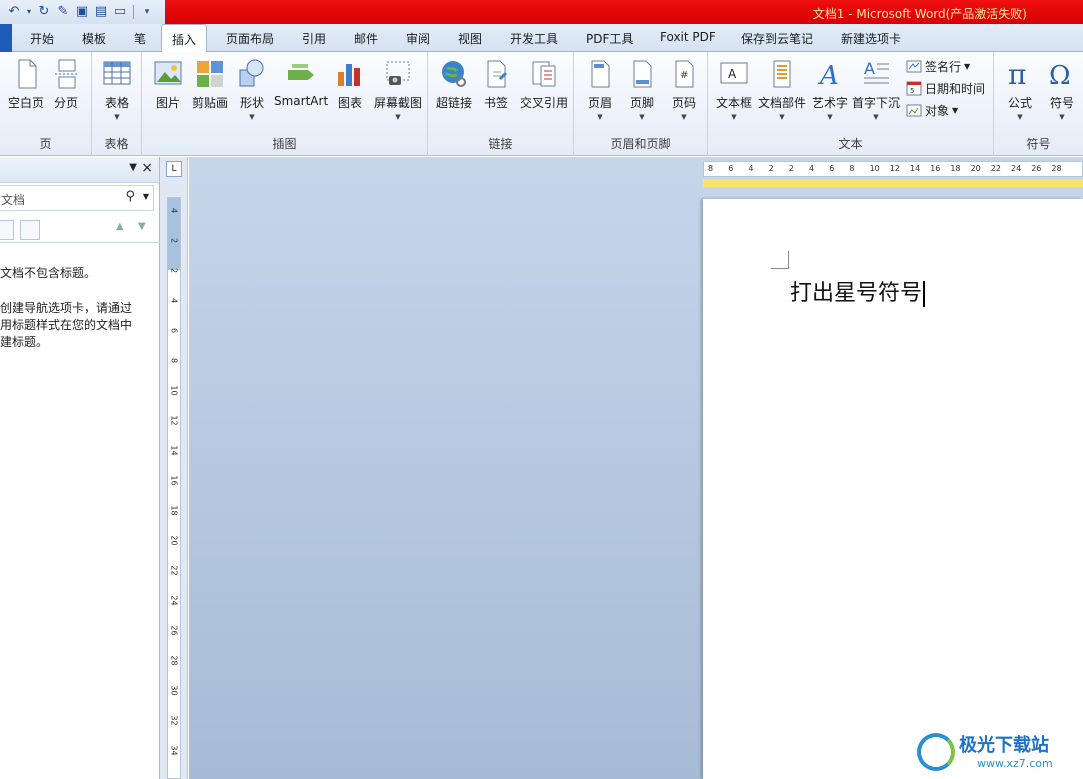  I want to click on document-text: 打出星号符号, so click(858, 291).